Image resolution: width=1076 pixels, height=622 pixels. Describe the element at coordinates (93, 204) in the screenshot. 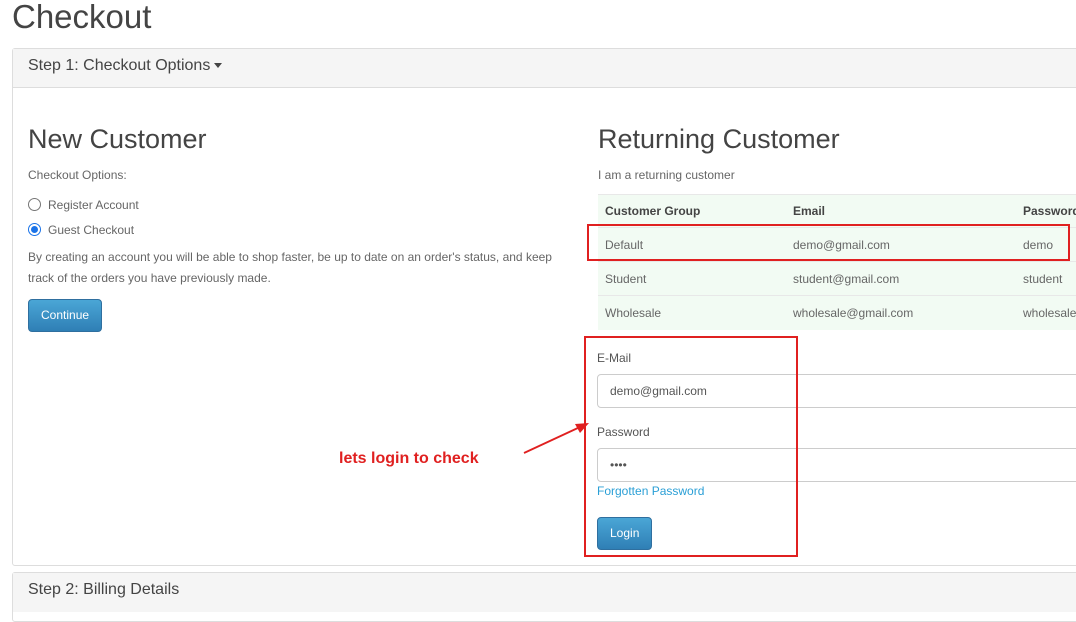

I see `option-register-label: Register Account` at that location.